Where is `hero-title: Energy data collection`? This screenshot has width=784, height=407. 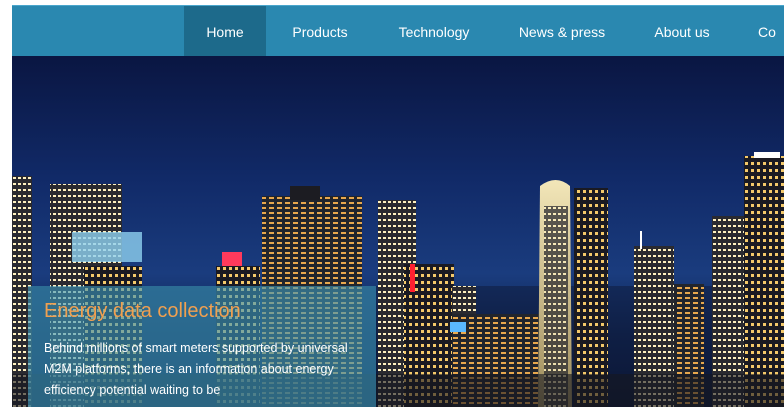
hero-title: Energy data collection is located at coordinates (142, 311).